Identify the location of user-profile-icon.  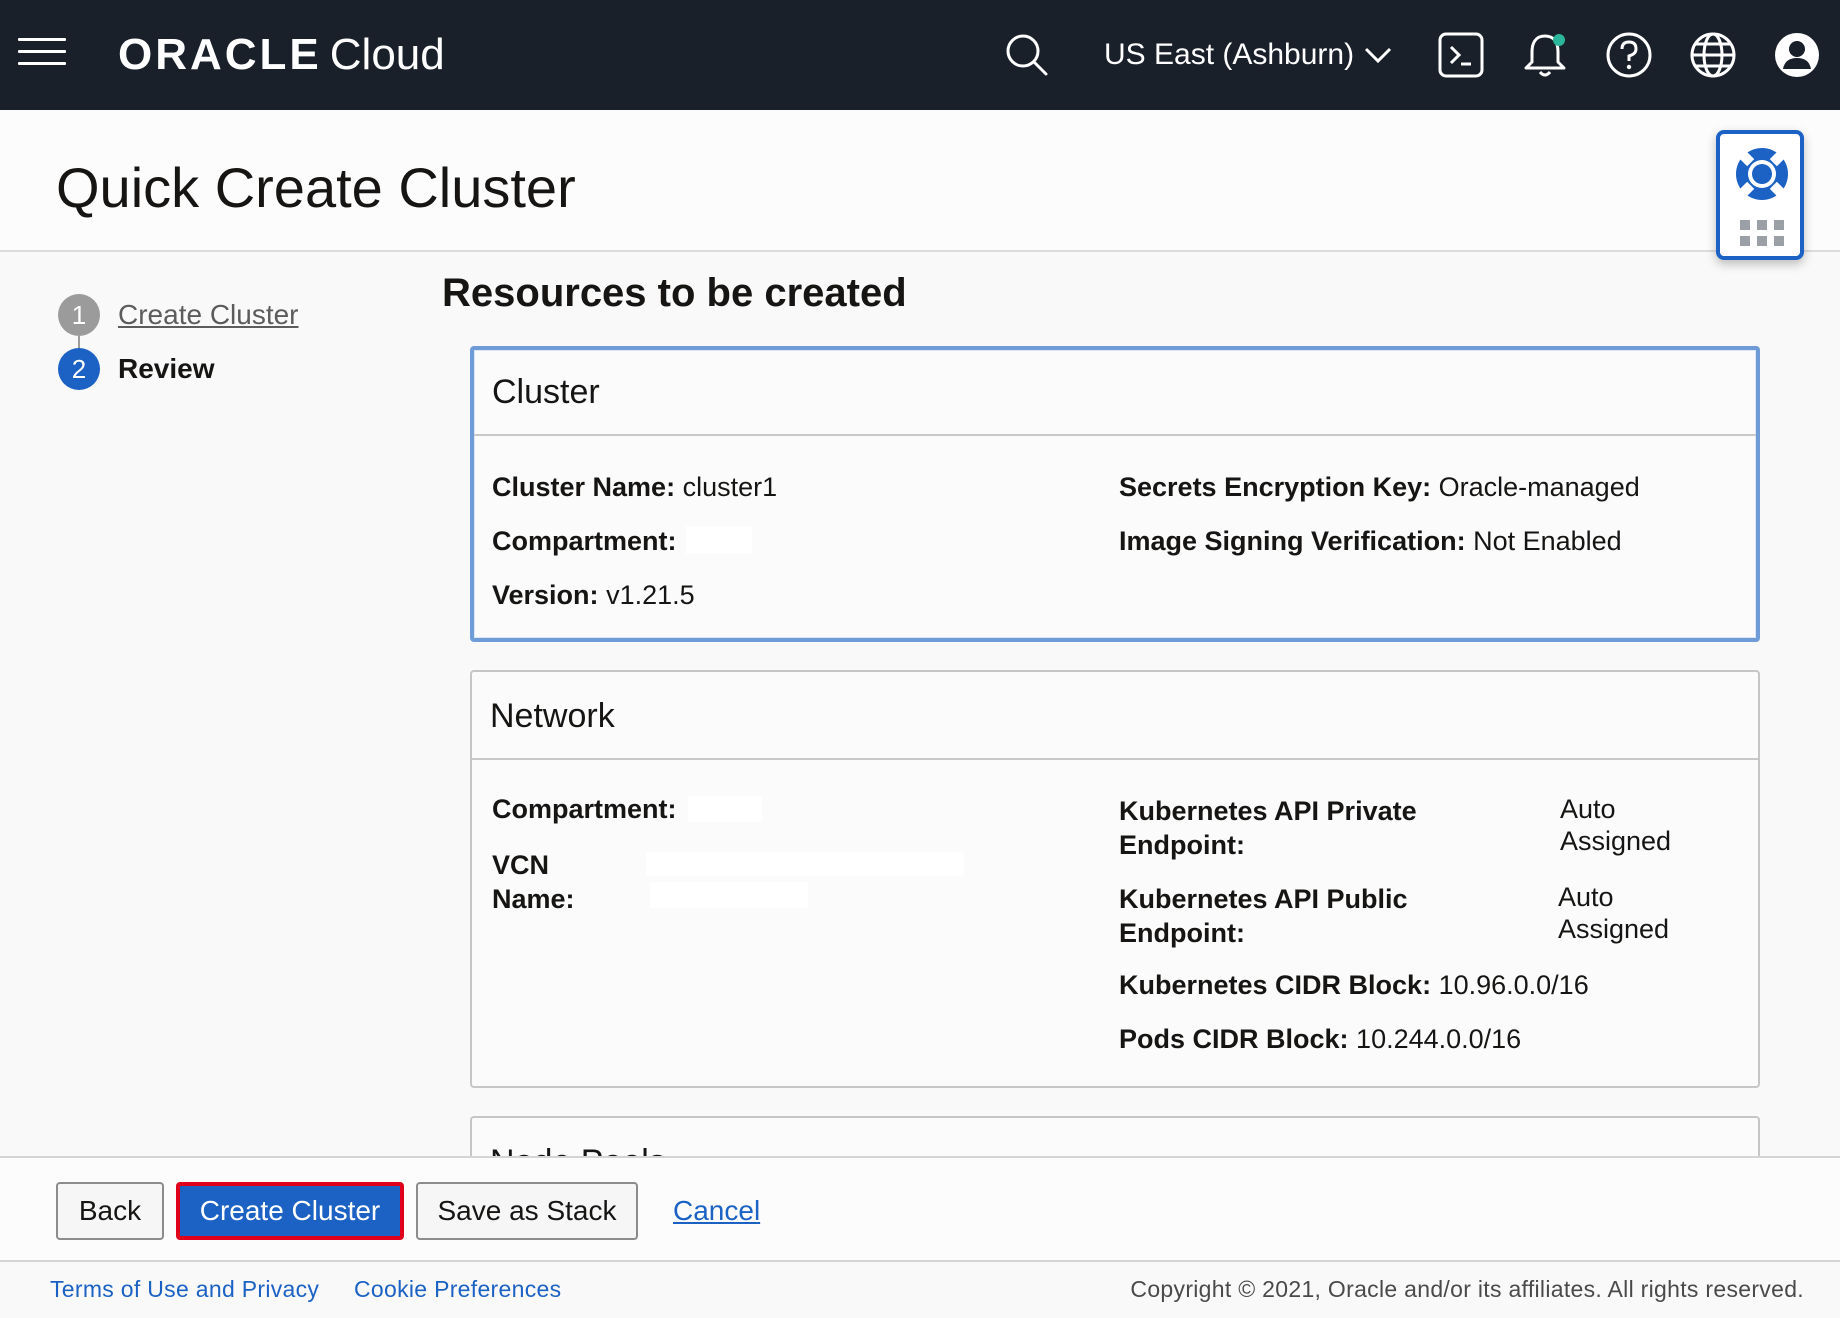
(1797, 55).